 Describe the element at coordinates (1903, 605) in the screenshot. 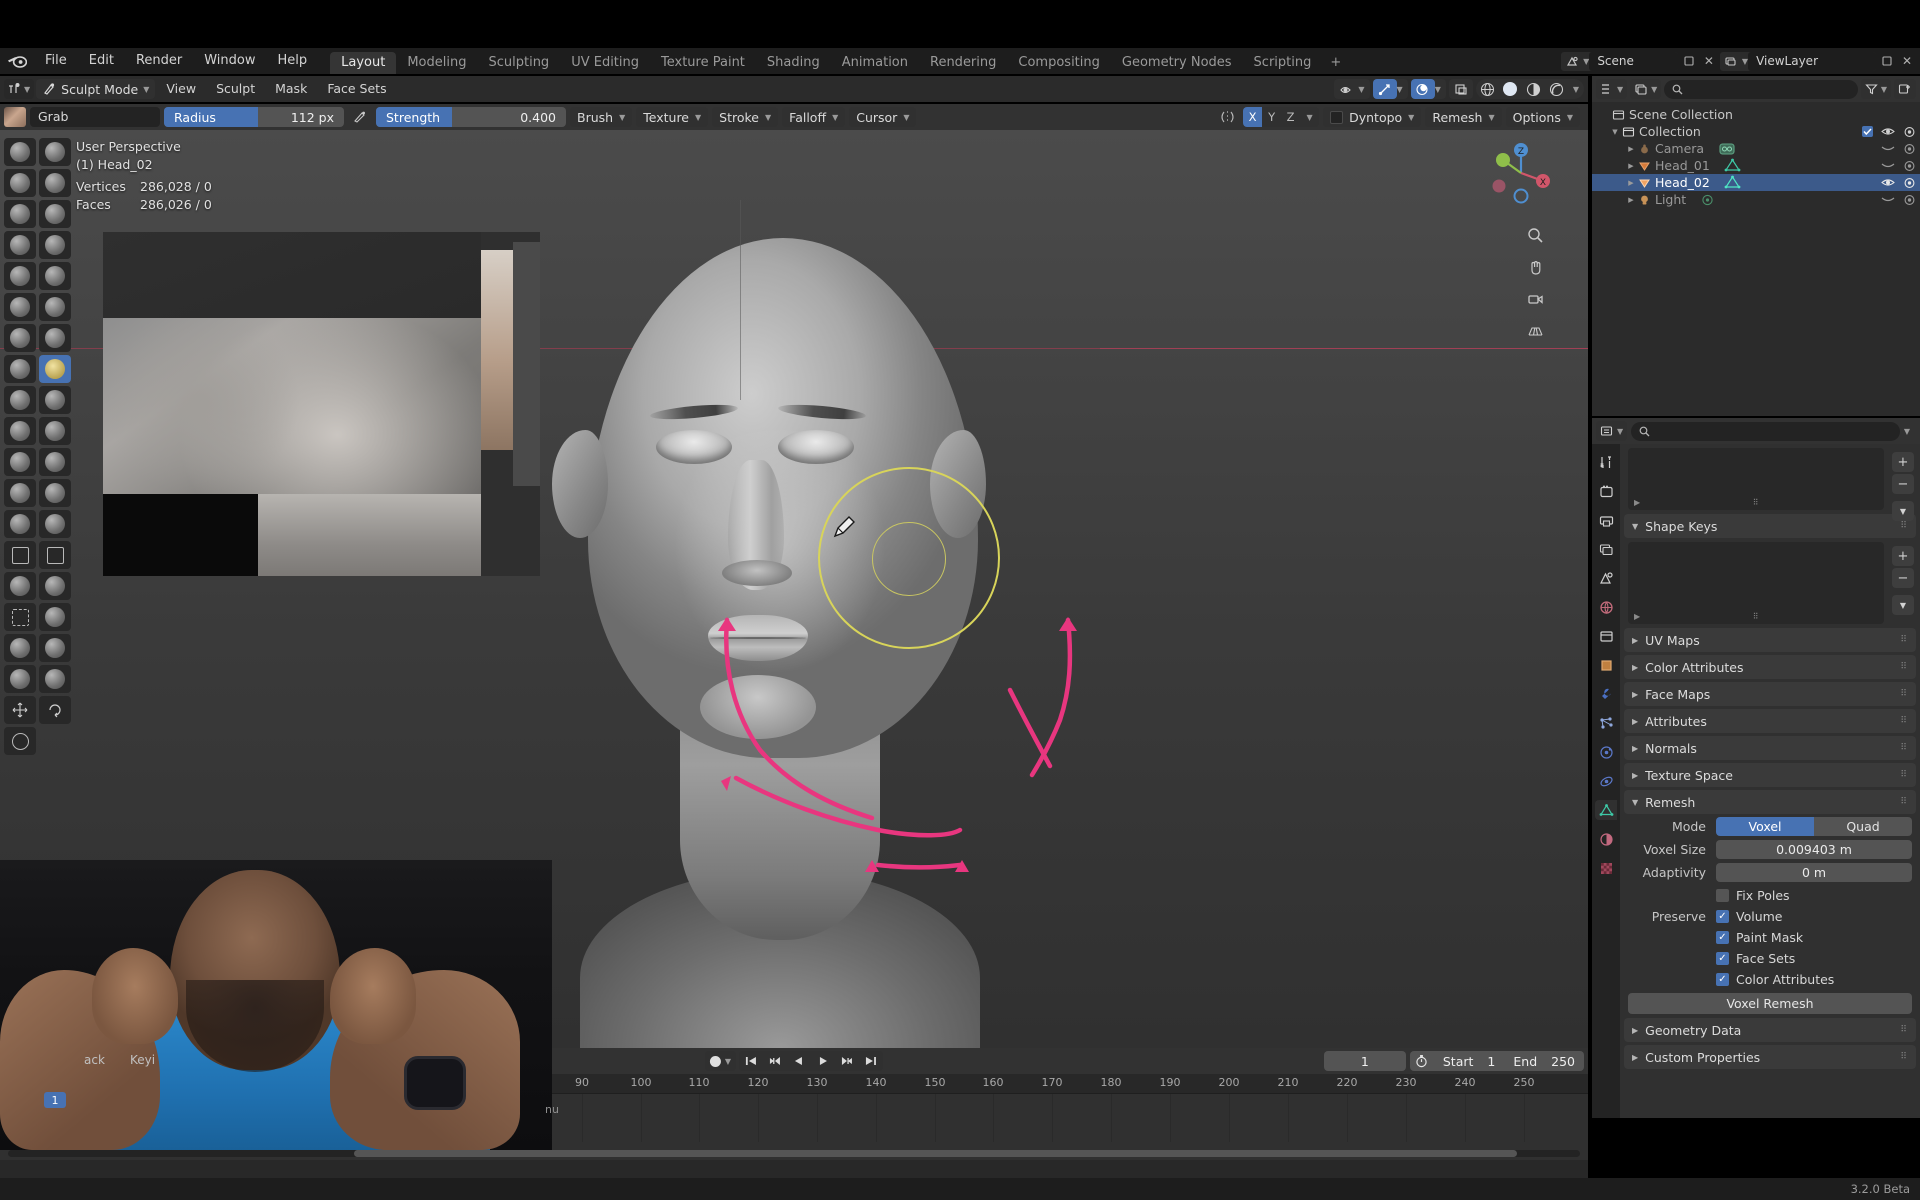

I see `shape-keys-menu-button: ▼` at that location.